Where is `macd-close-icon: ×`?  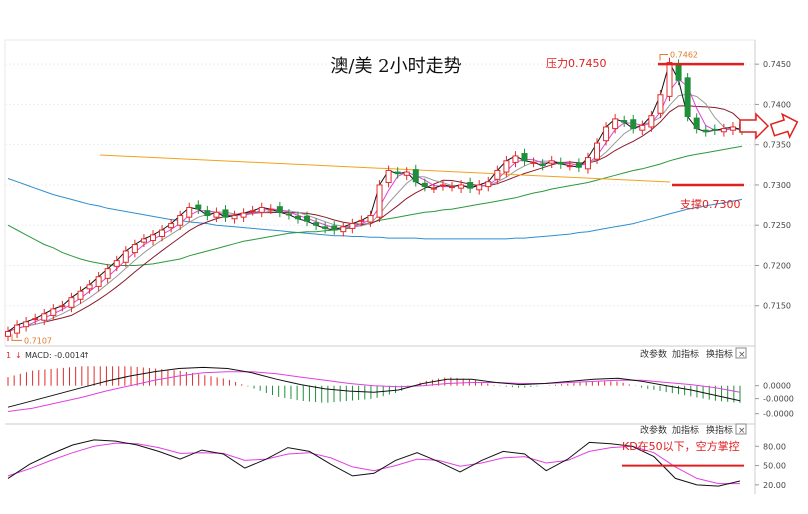
macd-close-icon: × is located at coordinates (742, 355).